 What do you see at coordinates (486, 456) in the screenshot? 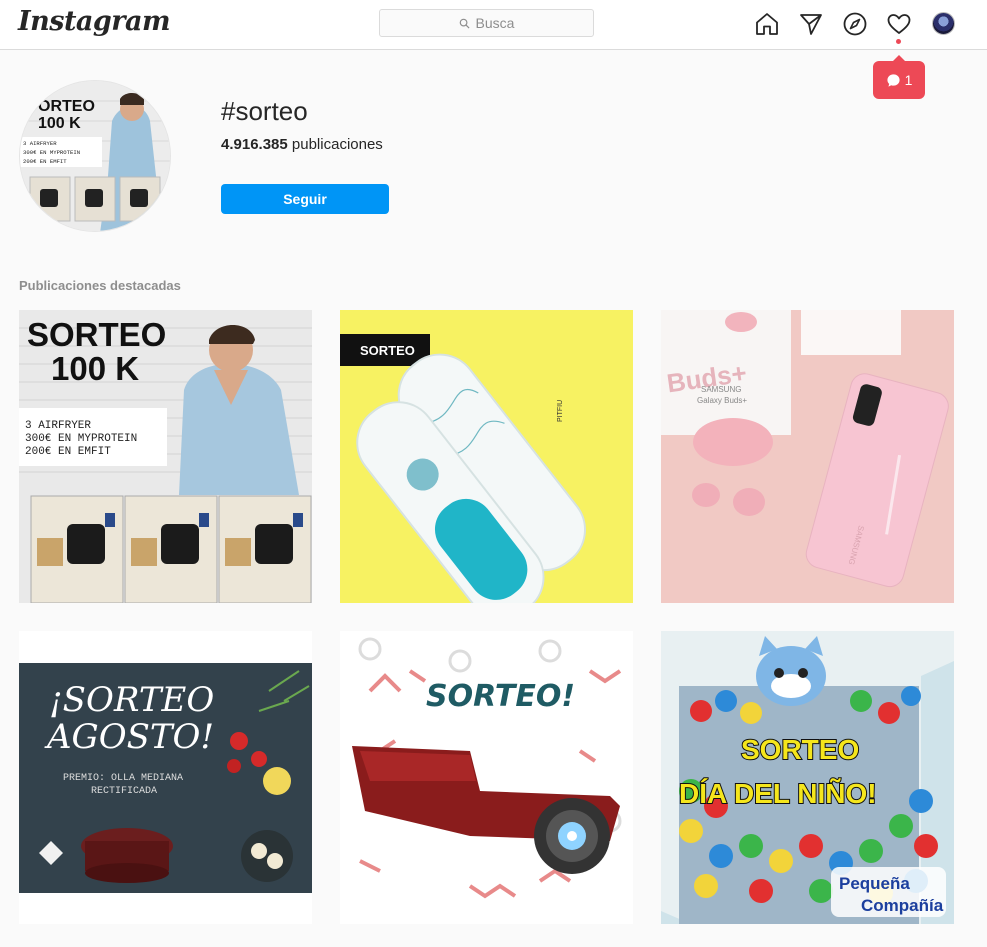
I see `post-tile-2: SORTEO PITFIU` at bounding box center [486, 456].